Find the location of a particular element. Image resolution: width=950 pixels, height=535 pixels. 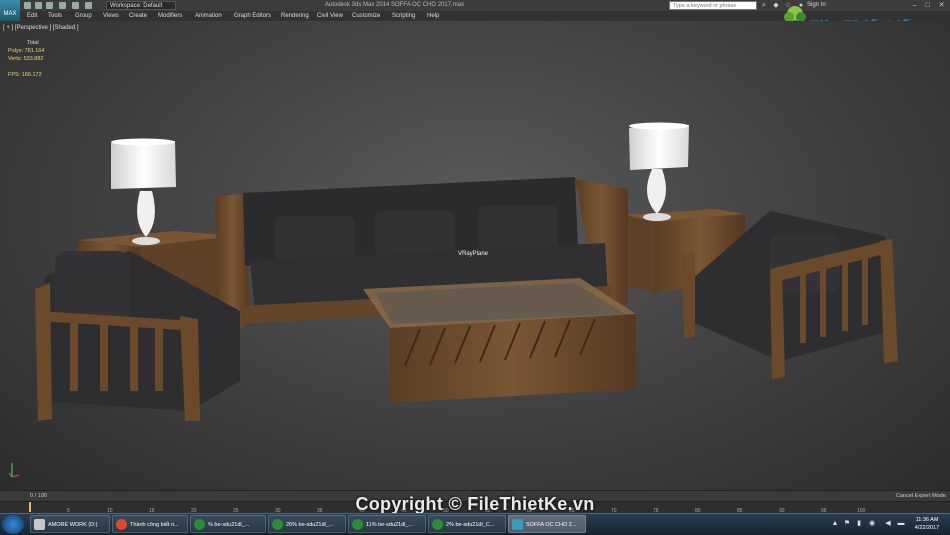

power-icon: ▬ is located at coordinates (901, 524).